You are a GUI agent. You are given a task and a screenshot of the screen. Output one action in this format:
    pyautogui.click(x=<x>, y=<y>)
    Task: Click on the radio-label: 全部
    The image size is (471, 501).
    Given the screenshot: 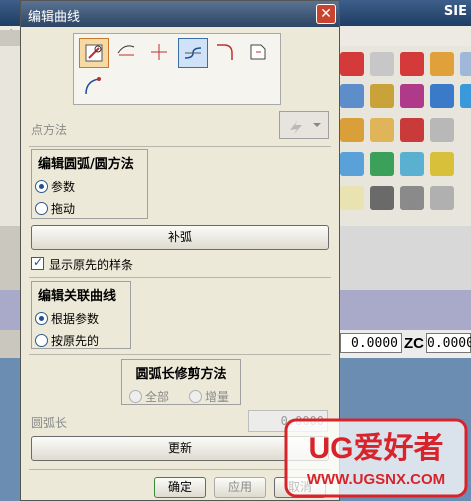 What is the action you would take?
    pyautogui.click(x=157, y=396)
    